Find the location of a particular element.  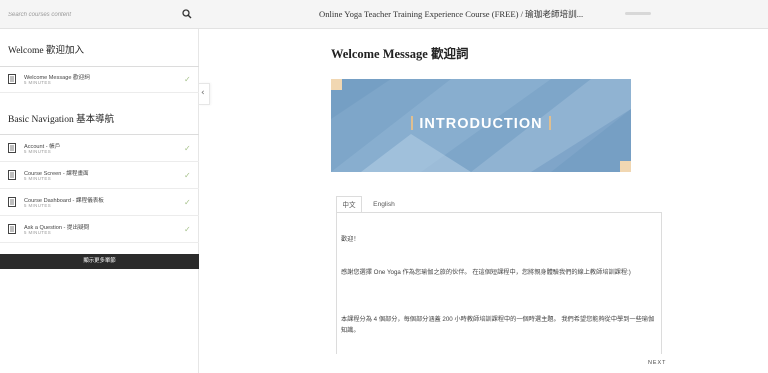

show-more-lessons-button: 顯示更多單節 is located at coordinates (99, 261).